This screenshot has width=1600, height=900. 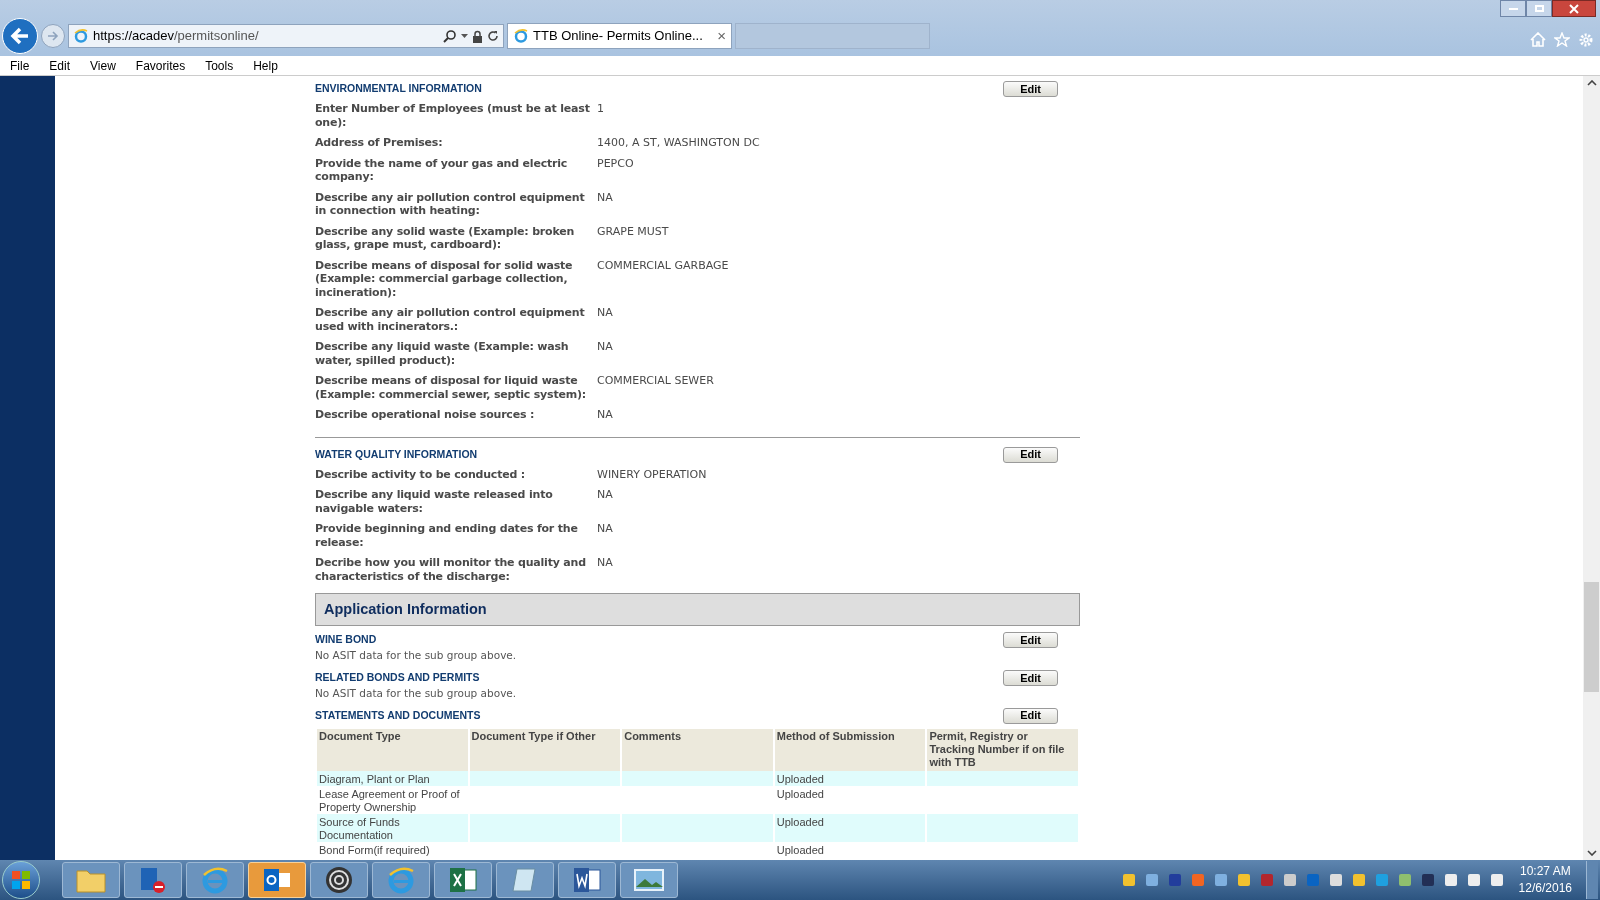 What do you see at coordinates (20, 65) in the screenshot?
I see `menu-item: File` at bounding box center [20, 65].